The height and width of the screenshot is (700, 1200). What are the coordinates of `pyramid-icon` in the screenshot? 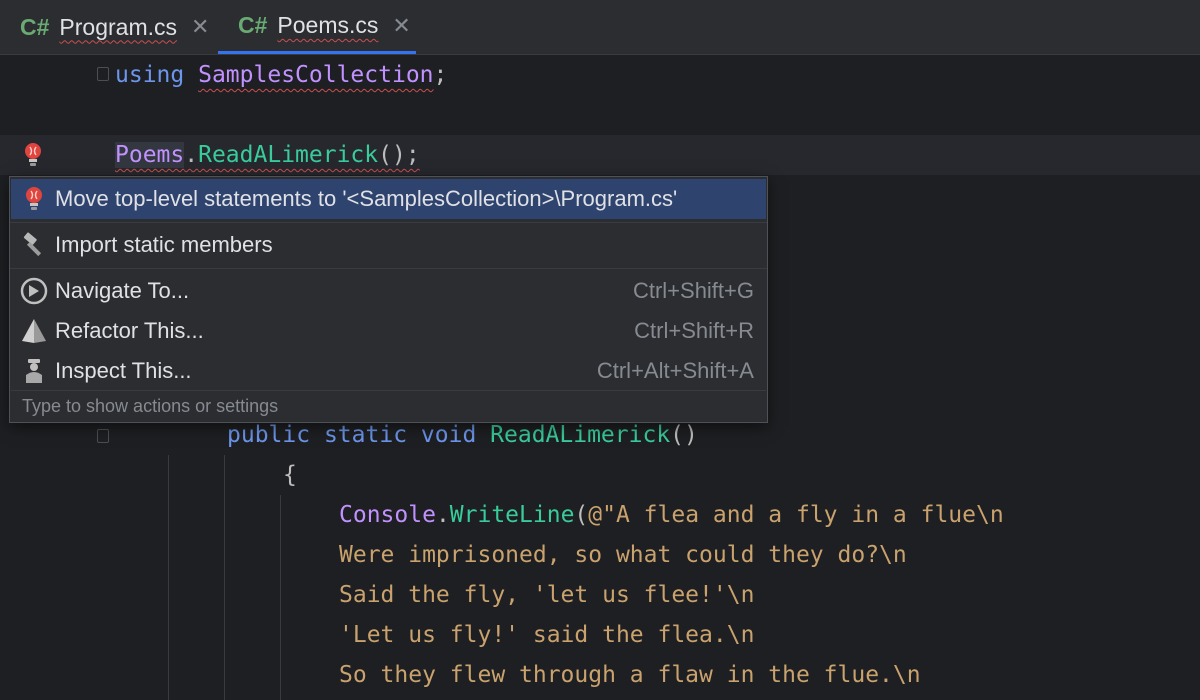 It's located at (34, 331).